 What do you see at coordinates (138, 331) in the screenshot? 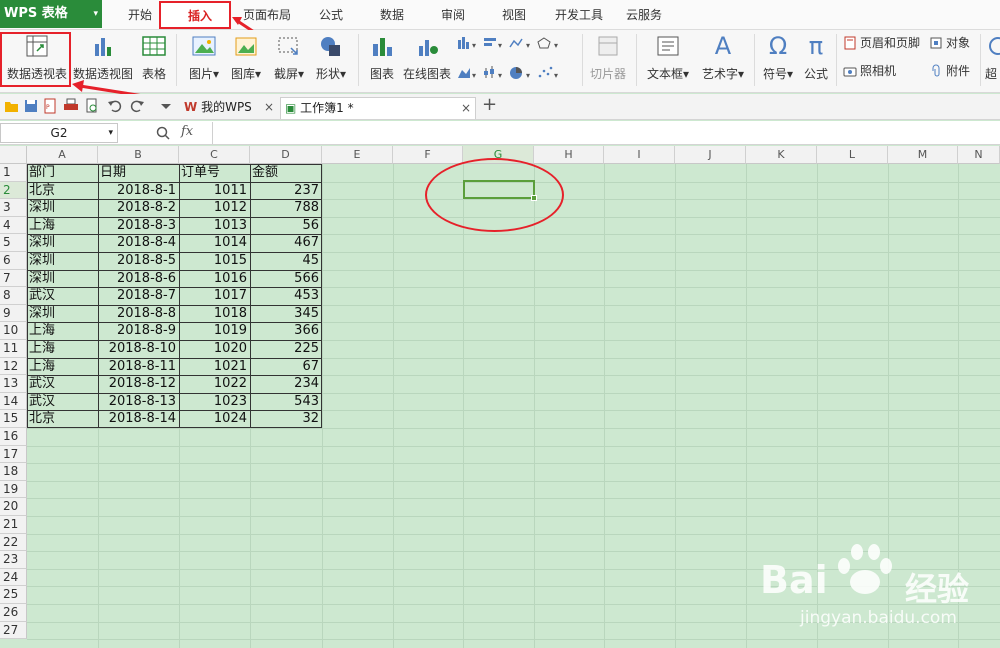
I see `cell-b10: 2018-8-9` at bounding box center [138, 331].